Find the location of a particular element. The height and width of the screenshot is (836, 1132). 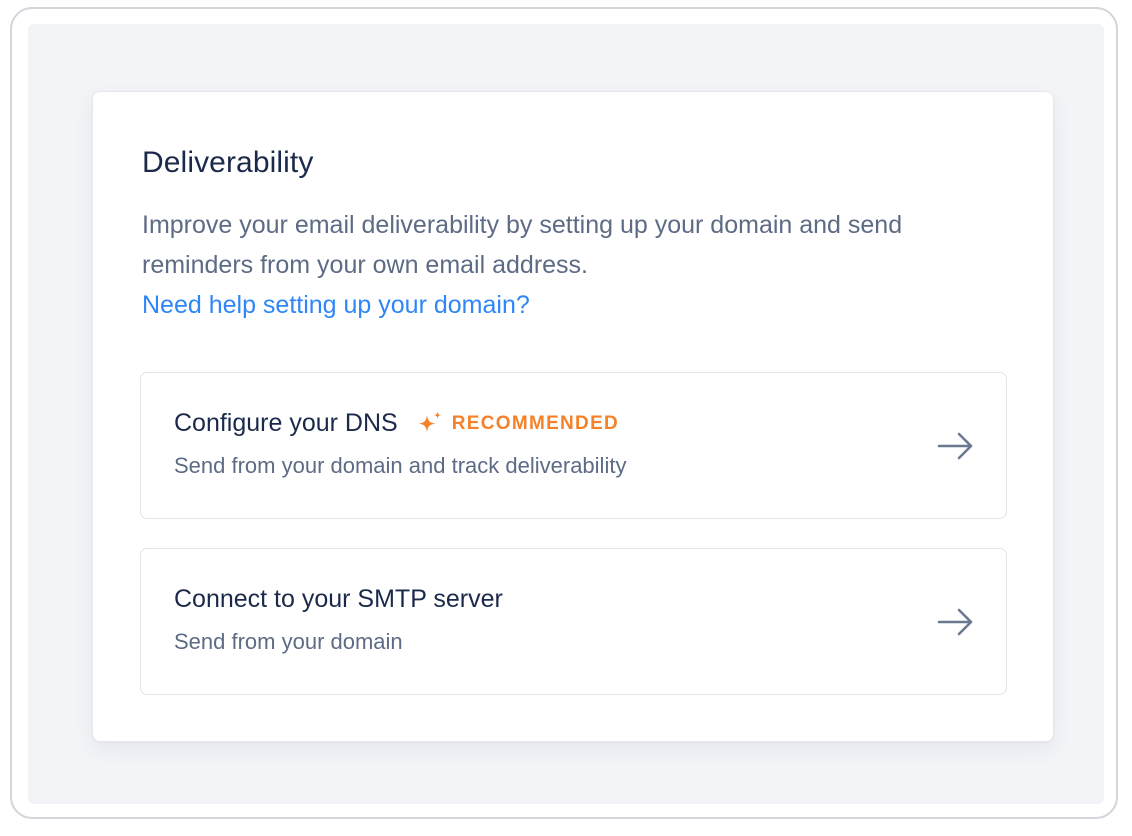

option-title-row: Configure your DNS RECOMMENDED is located at coordinates (396, 423).